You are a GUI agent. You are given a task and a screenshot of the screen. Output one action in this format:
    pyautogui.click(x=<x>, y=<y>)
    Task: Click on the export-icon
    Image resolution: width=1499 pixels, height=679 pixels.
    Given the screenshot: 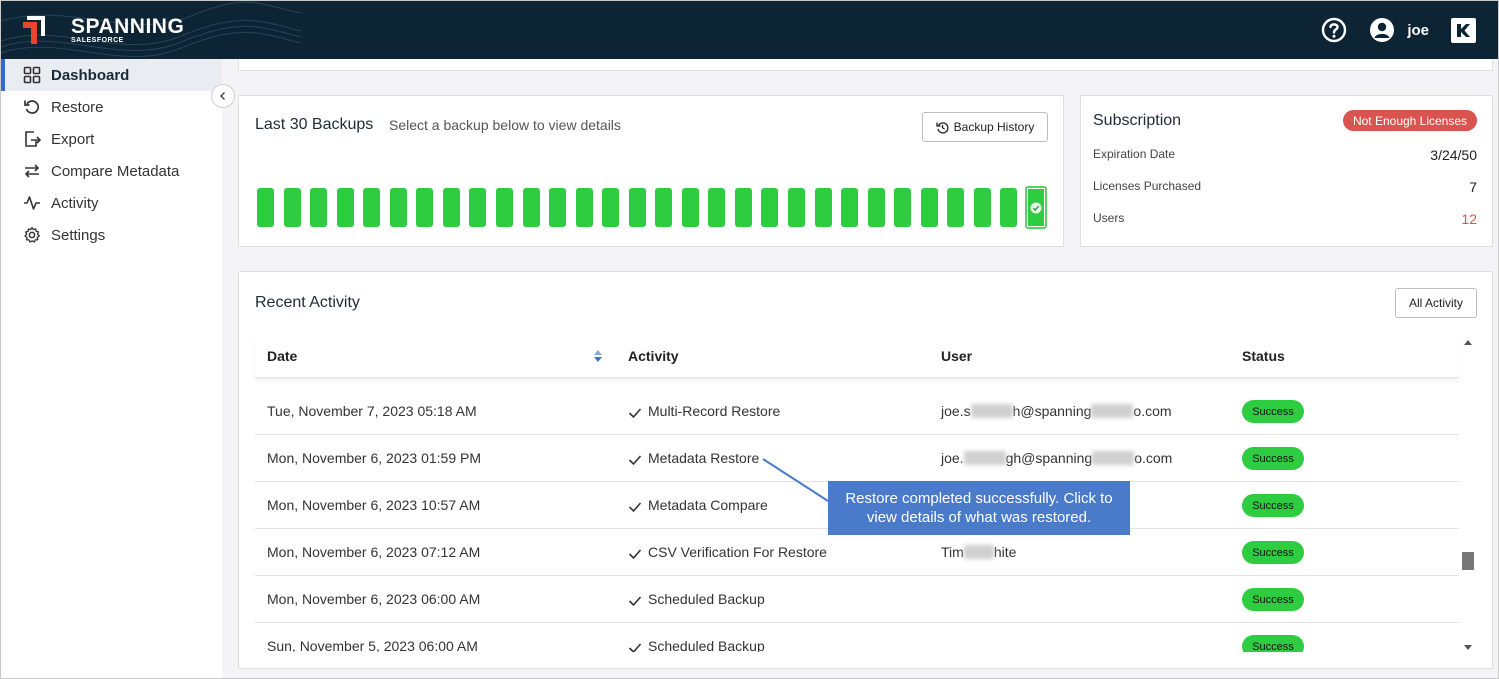 What is the action you would take?
    pyautogui.click(x=33, y=139)
    